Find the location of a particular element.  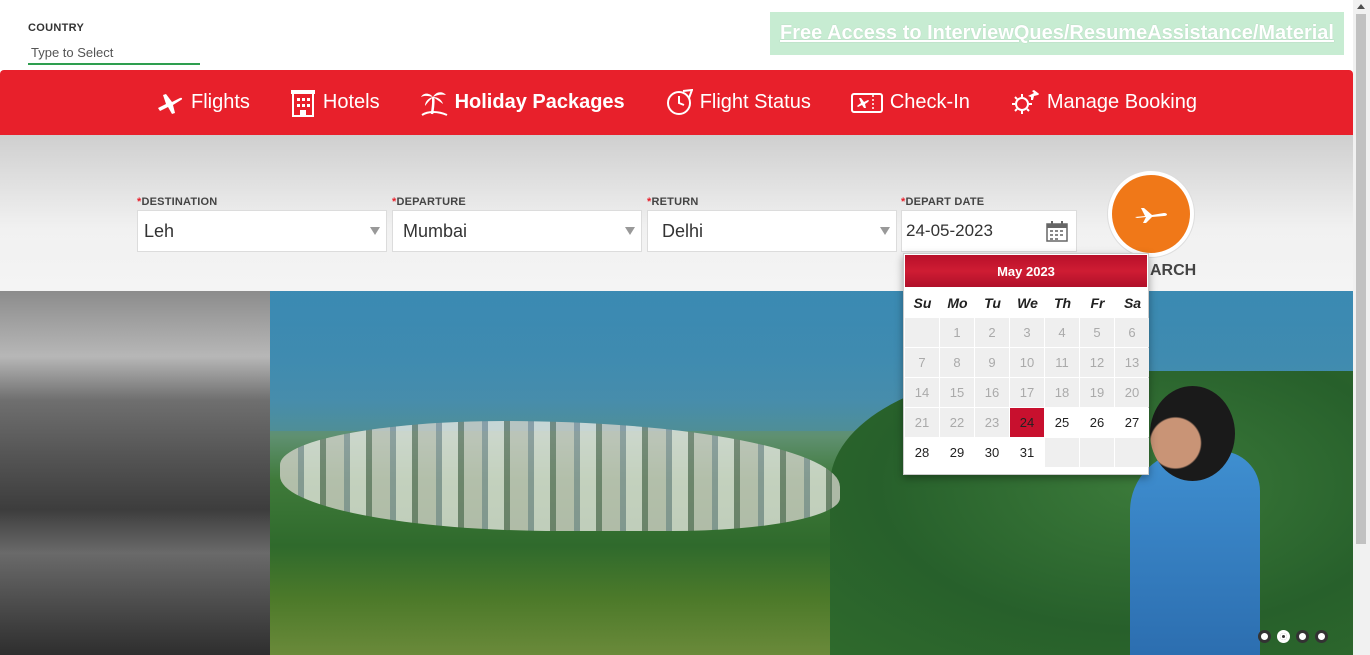

palm-tree-icon is located at coordinates (433, 103).